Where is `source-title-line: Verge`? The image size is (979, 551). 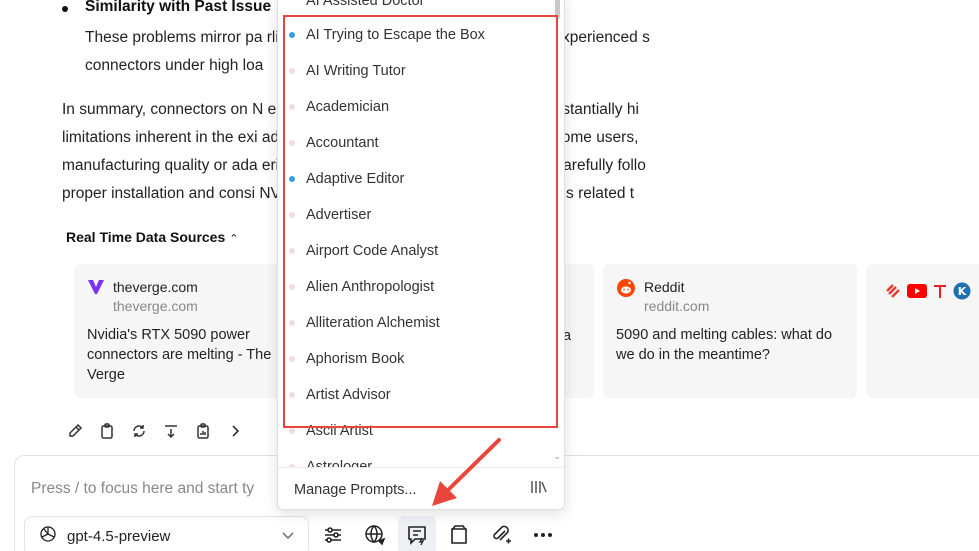
source-title-line: Verge is located at coordinates (106, 375).